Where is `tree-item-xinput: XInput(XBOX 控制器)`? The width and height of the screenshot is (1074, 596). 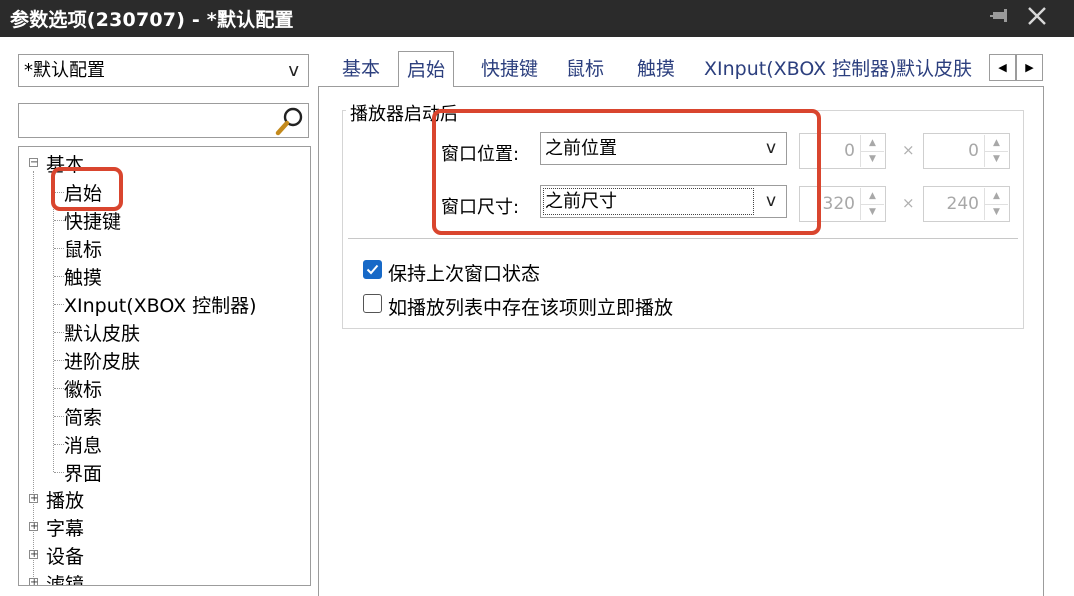 tree-item-xinput: XInput(XBOX 控制器) is located at coordinates (160, 304).